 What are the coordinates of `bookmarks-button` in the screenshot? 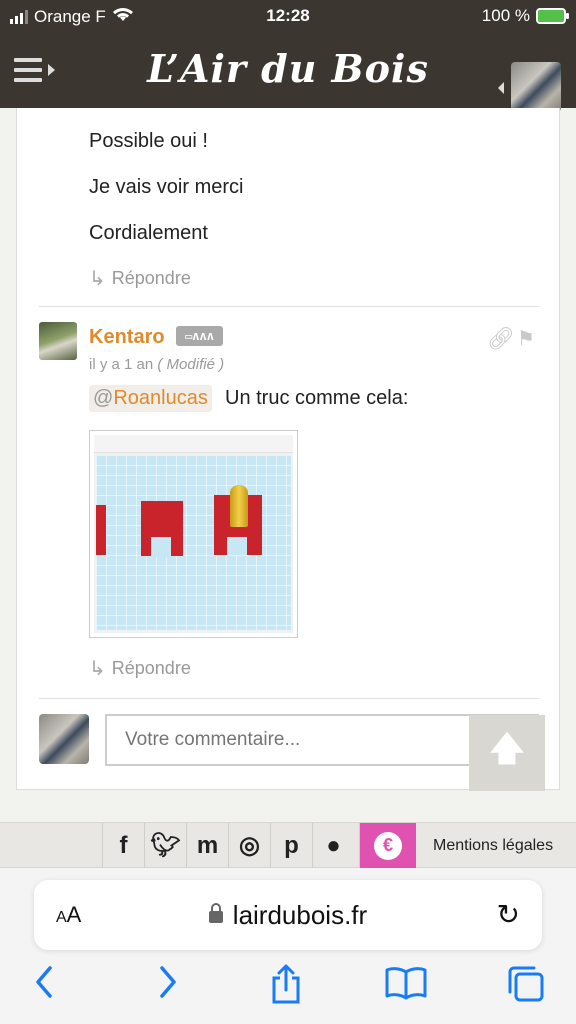 It's located at (406, 986).